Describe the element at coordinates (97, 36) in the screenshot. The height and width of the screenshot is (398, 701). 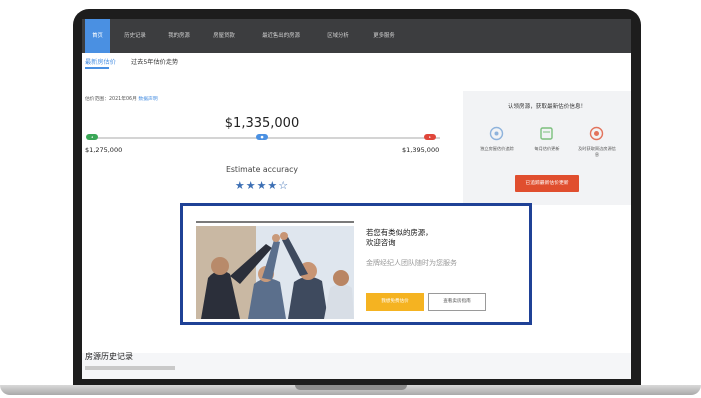
I see `nav-tab-home: 首页` at that location.